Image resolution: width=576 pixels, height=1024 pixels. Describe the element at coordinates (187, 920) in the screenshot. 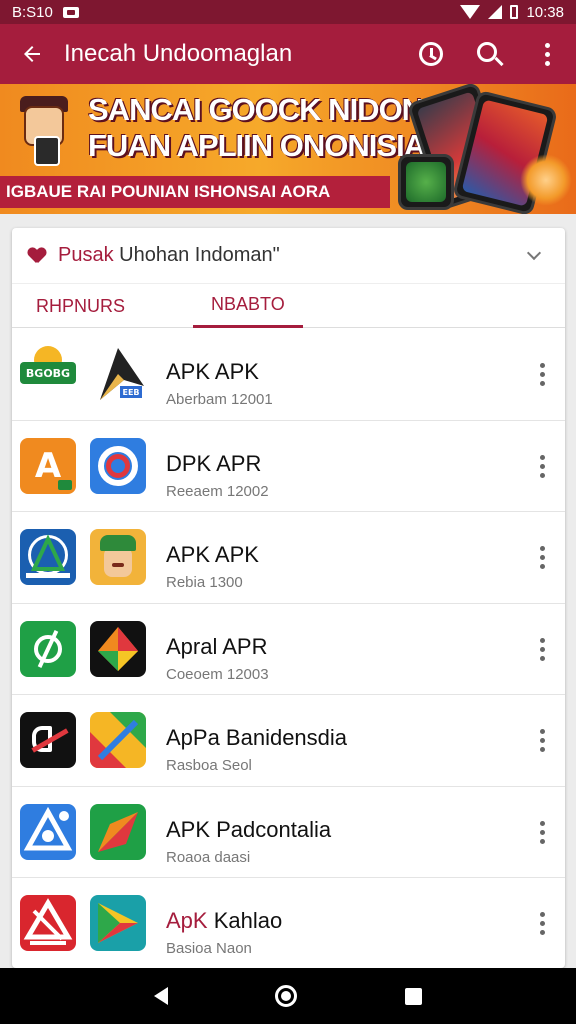

I see `app-name-accent: ApK` at that location.